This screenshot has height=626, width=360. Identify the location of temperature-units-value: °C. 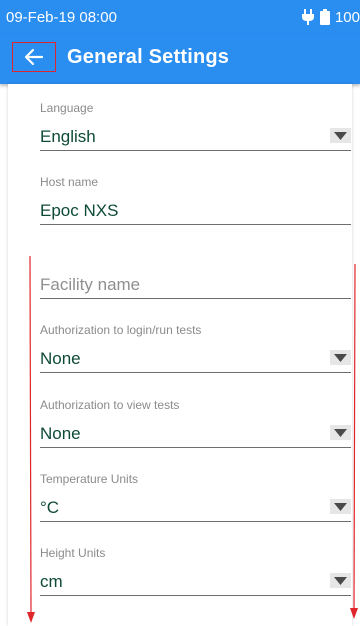
(50, 507).